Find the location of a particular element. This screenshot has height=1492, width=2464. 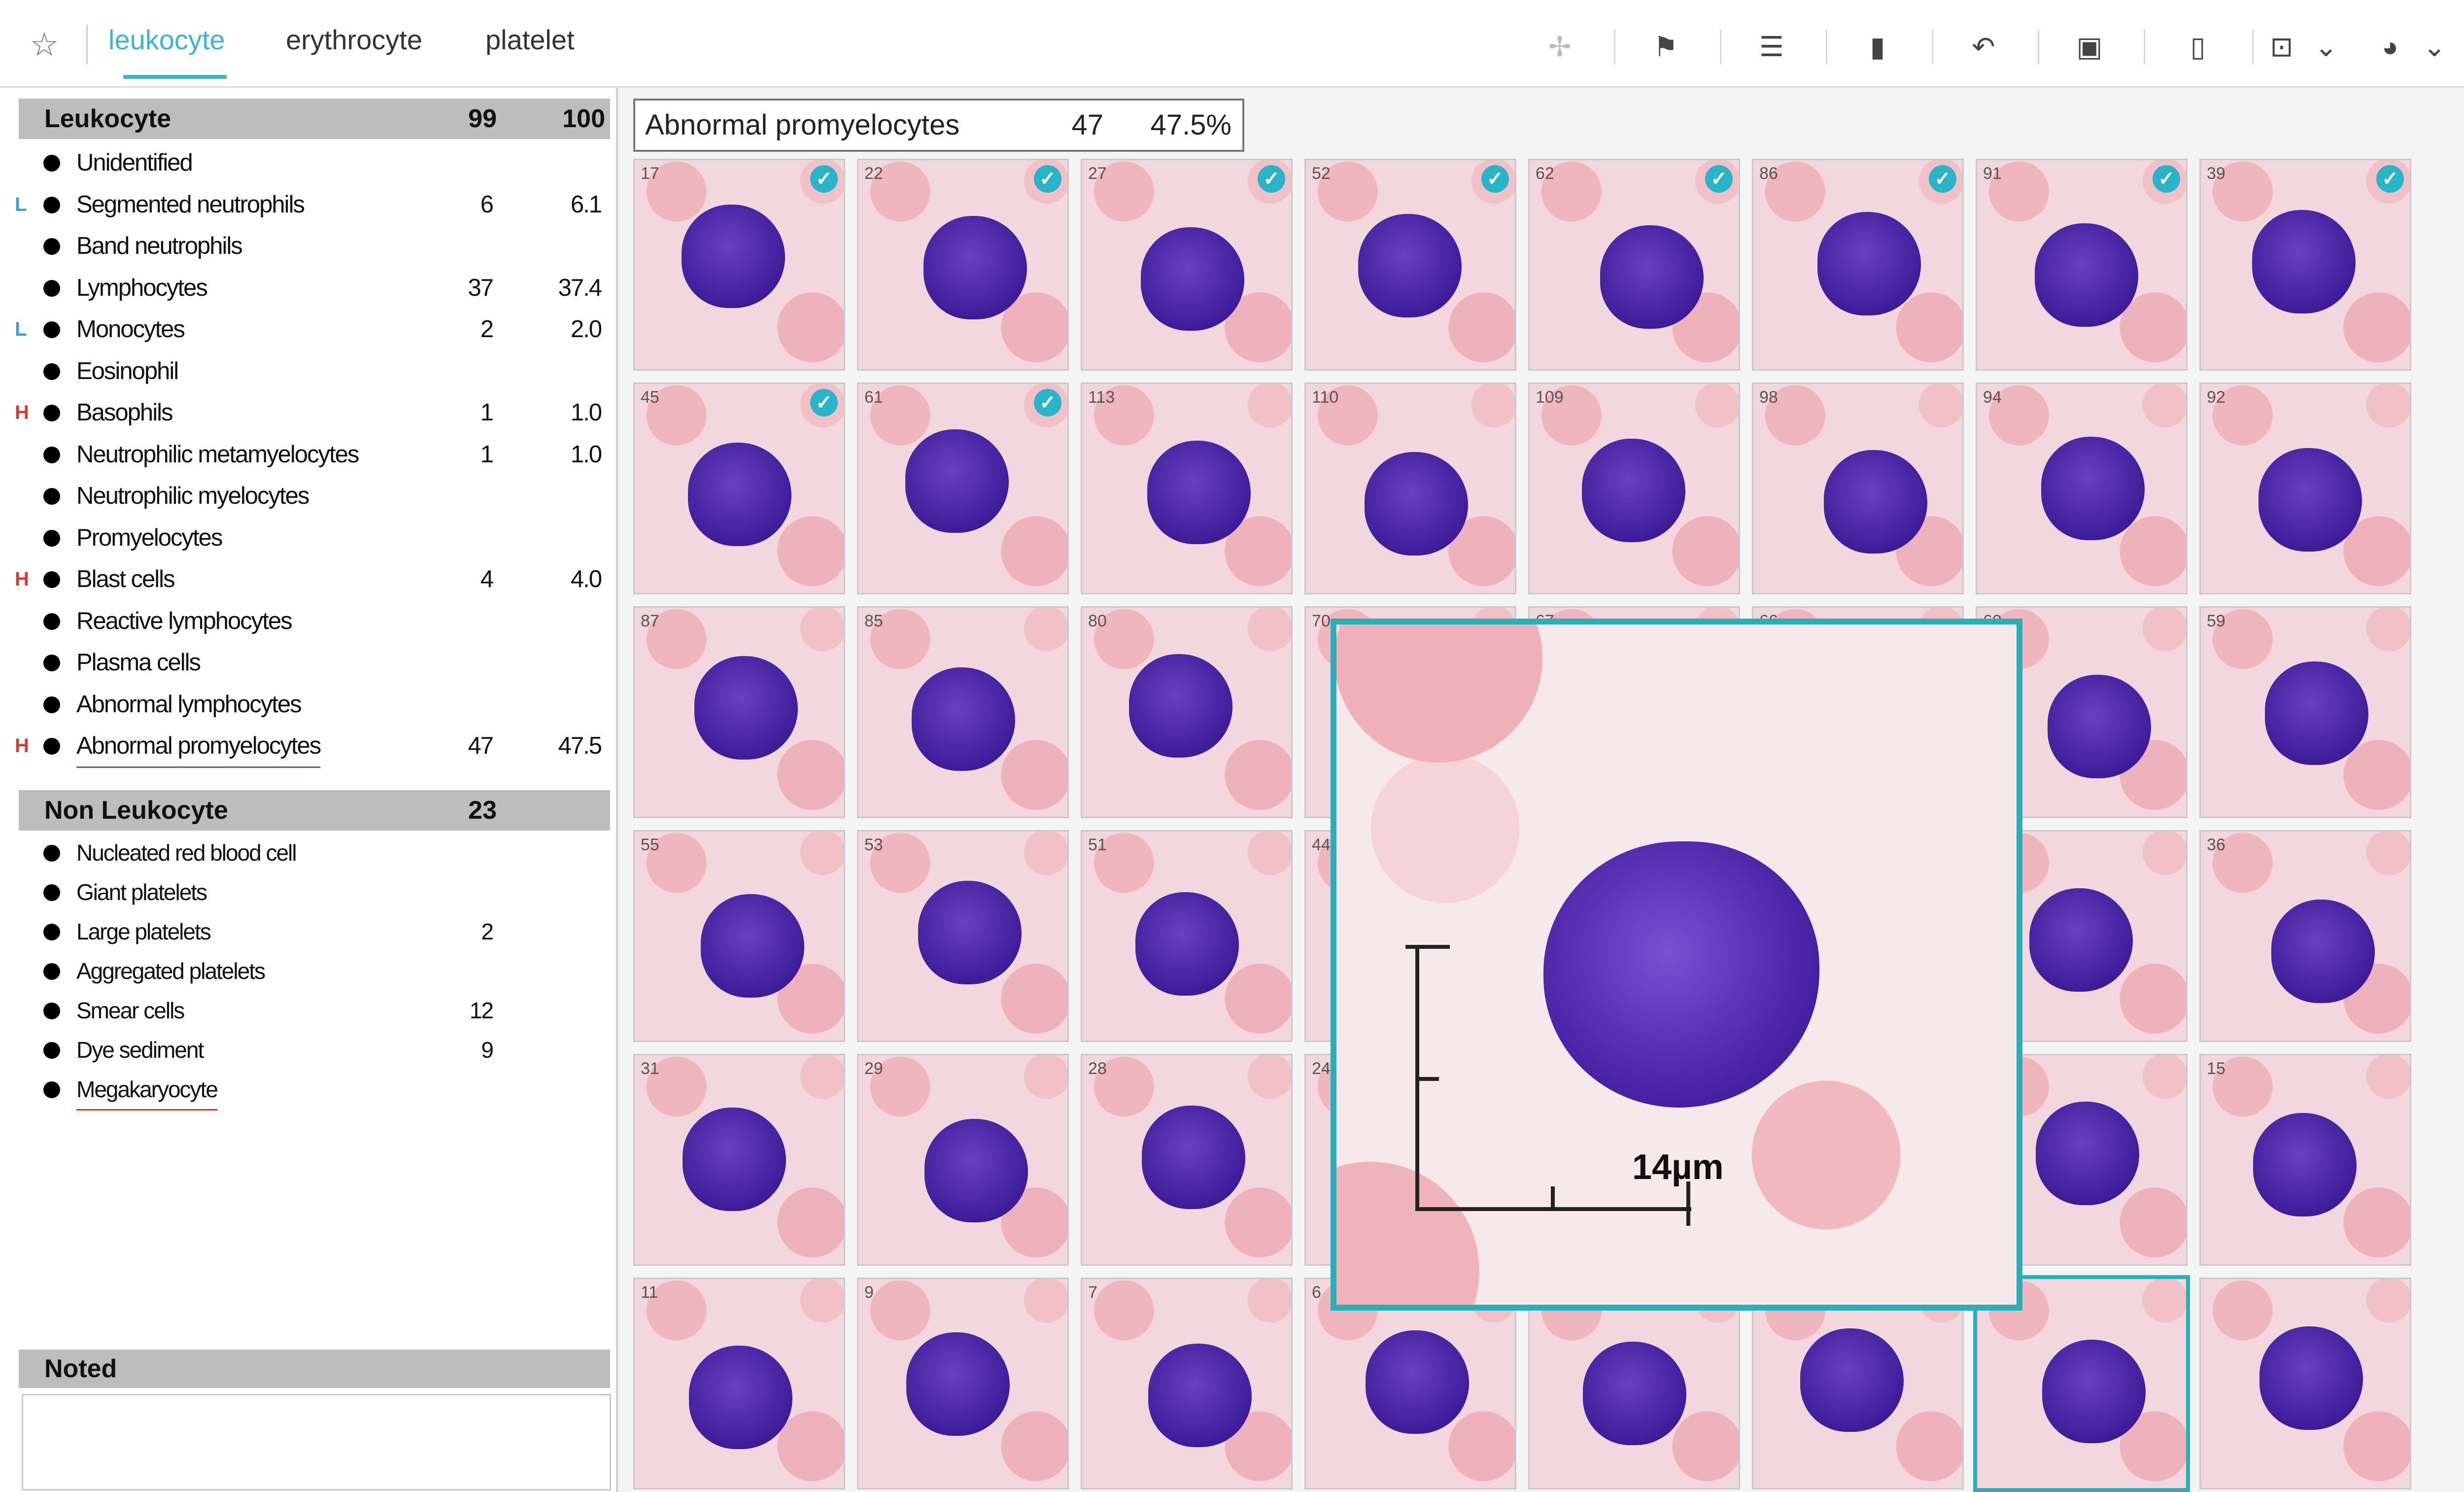

cell-number: 6 is located at coordinates (1316, 1293).